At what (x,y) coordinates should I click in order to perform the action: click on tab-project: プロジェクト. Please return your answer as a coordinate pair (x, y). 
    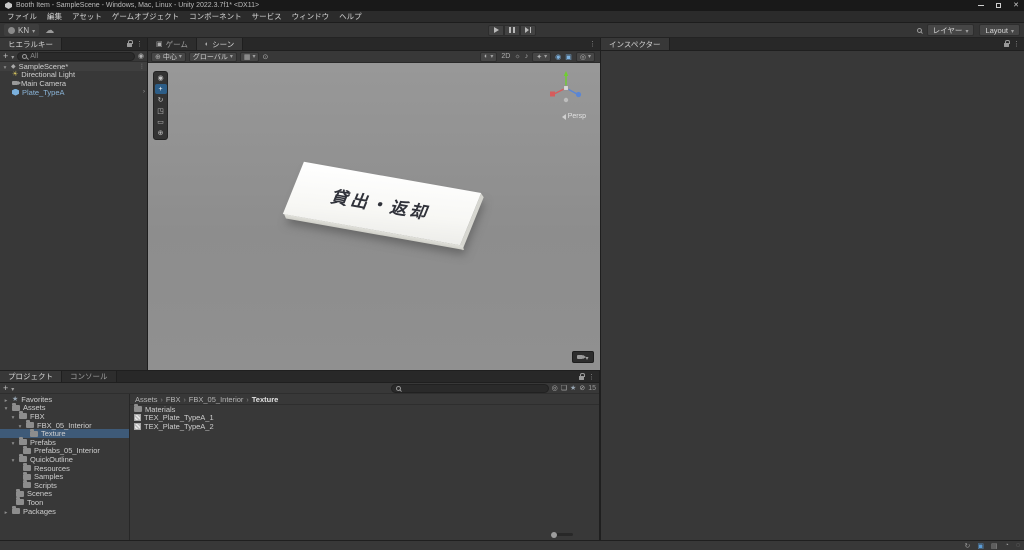
    Looking at the image, I should click on (31, 376).